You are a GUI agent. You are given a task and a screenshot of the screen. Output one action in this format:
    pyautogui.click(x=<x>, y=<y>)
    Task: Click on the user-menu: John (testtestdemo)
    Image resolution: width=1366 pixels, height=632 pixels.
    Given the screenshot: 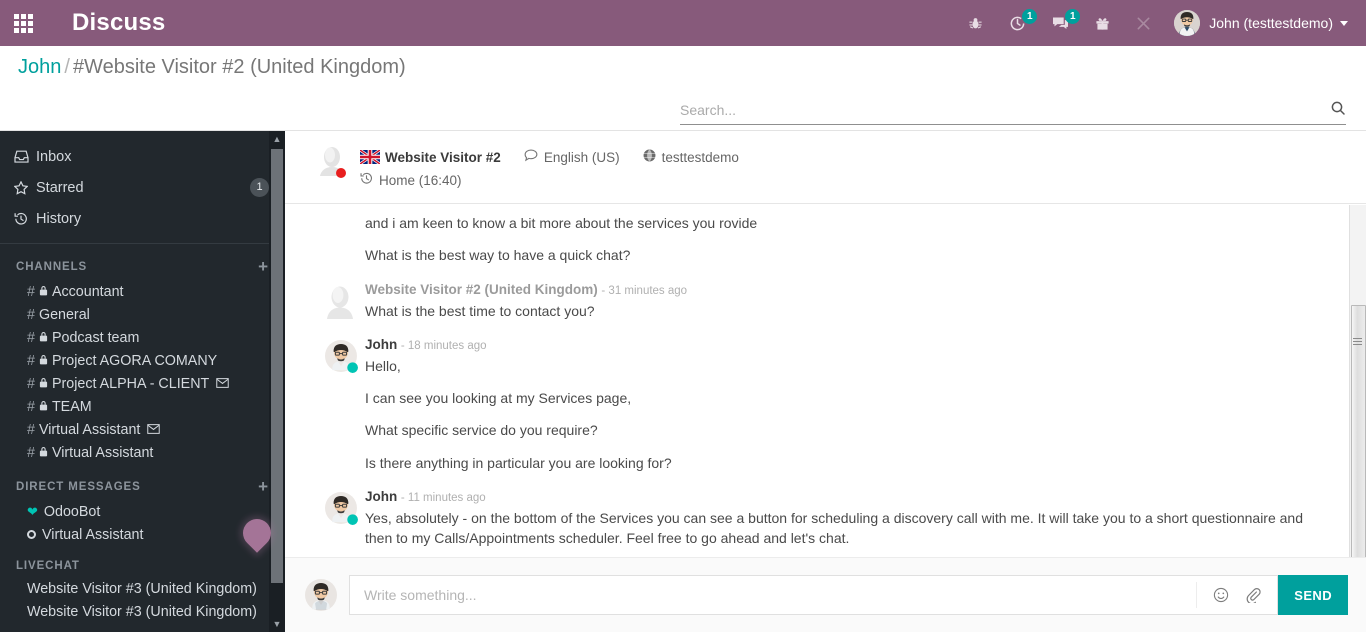 What is the action you would take?
    pyautogui.click(x=1259, y=23)
    